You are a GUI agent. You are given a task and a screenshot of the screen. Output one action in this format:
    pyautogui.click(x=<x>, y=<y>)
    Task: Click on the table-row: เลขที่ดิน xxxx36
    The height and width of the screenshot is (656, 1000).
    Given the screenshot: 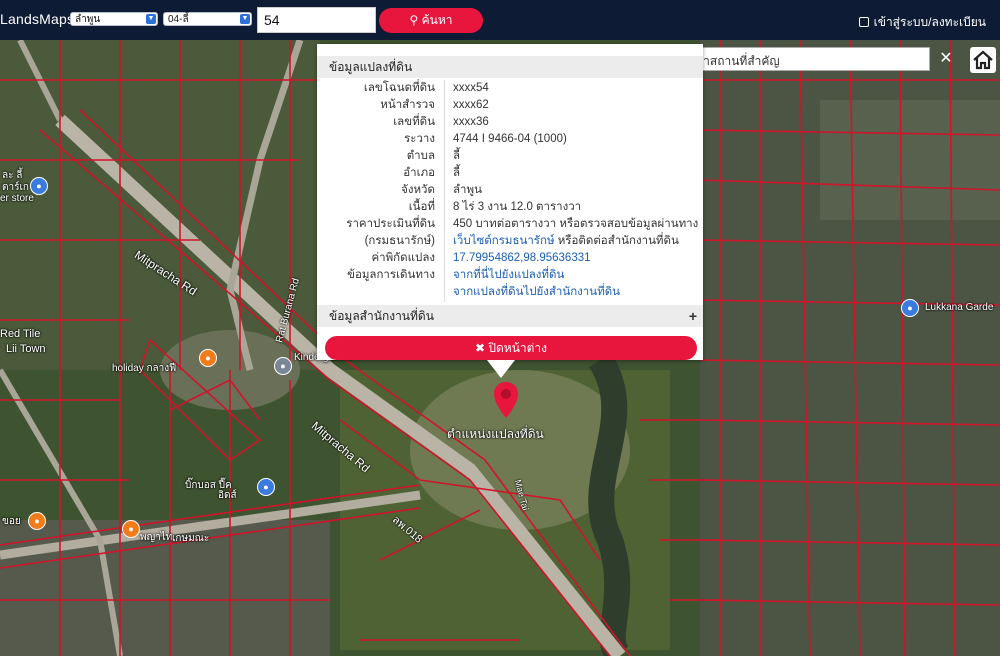 What is the action you would take?
    pyautogui.click(x=510, y=122)
    